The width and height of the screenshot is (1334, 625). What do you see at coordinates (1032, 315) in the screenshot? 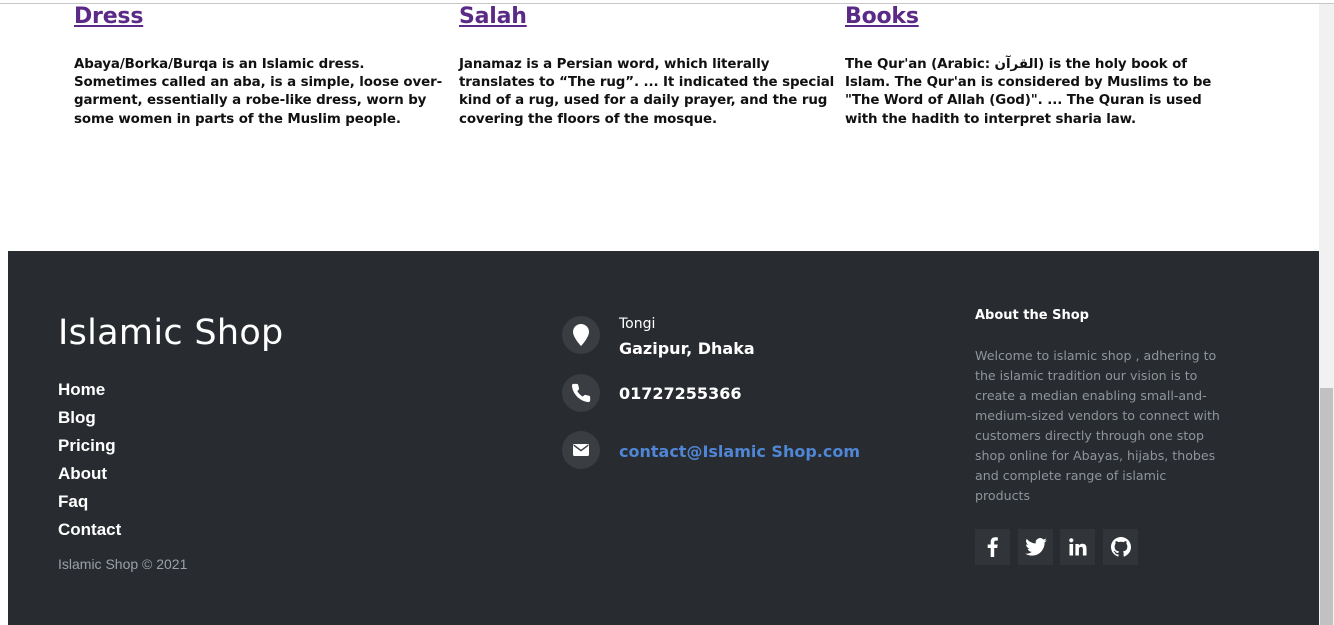
I see `about-title: About the Shop` at bounding box center [1032, 315].